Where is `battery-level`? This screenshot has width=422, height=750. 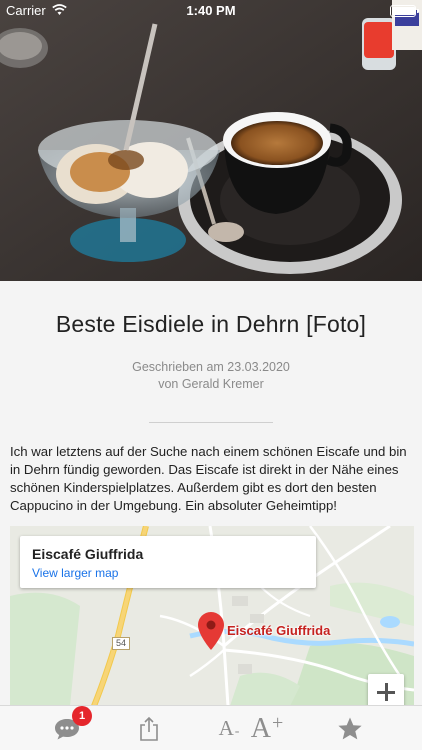
battery-level is located at coordinates (403, 11).